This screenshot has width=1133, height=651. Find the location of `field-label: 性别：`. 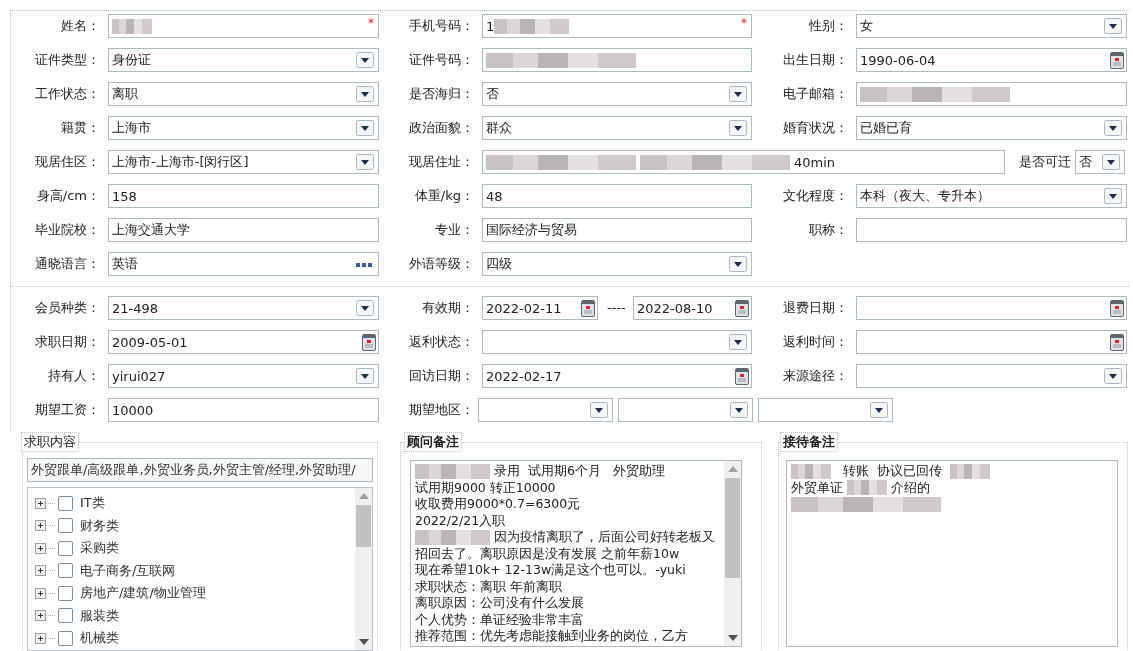

field-label: 性别： is located at coordinates (828, 26).